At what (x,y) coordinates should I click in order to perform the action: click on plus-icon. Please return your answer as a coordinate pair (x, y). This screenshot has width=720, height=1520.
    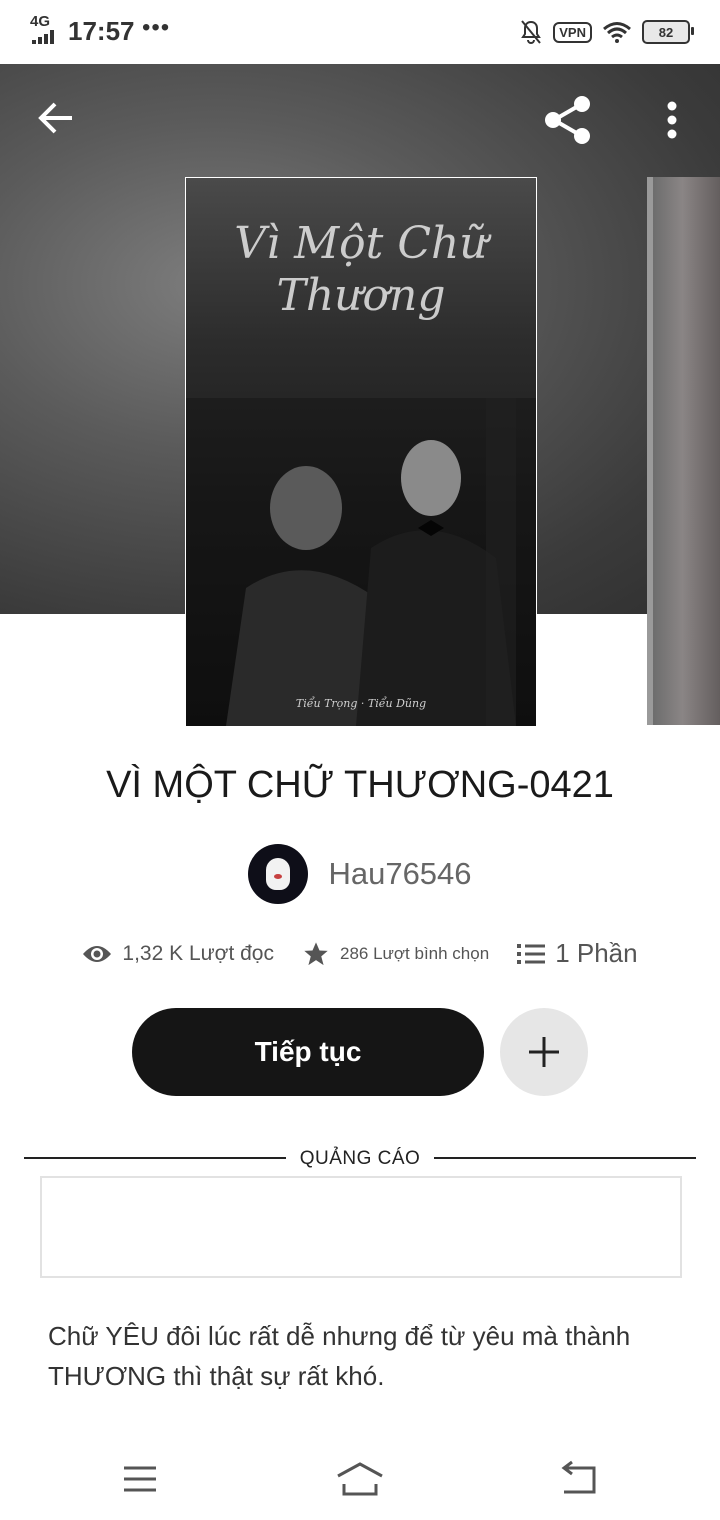
    Looking at the image, I should click on (544, 1052).